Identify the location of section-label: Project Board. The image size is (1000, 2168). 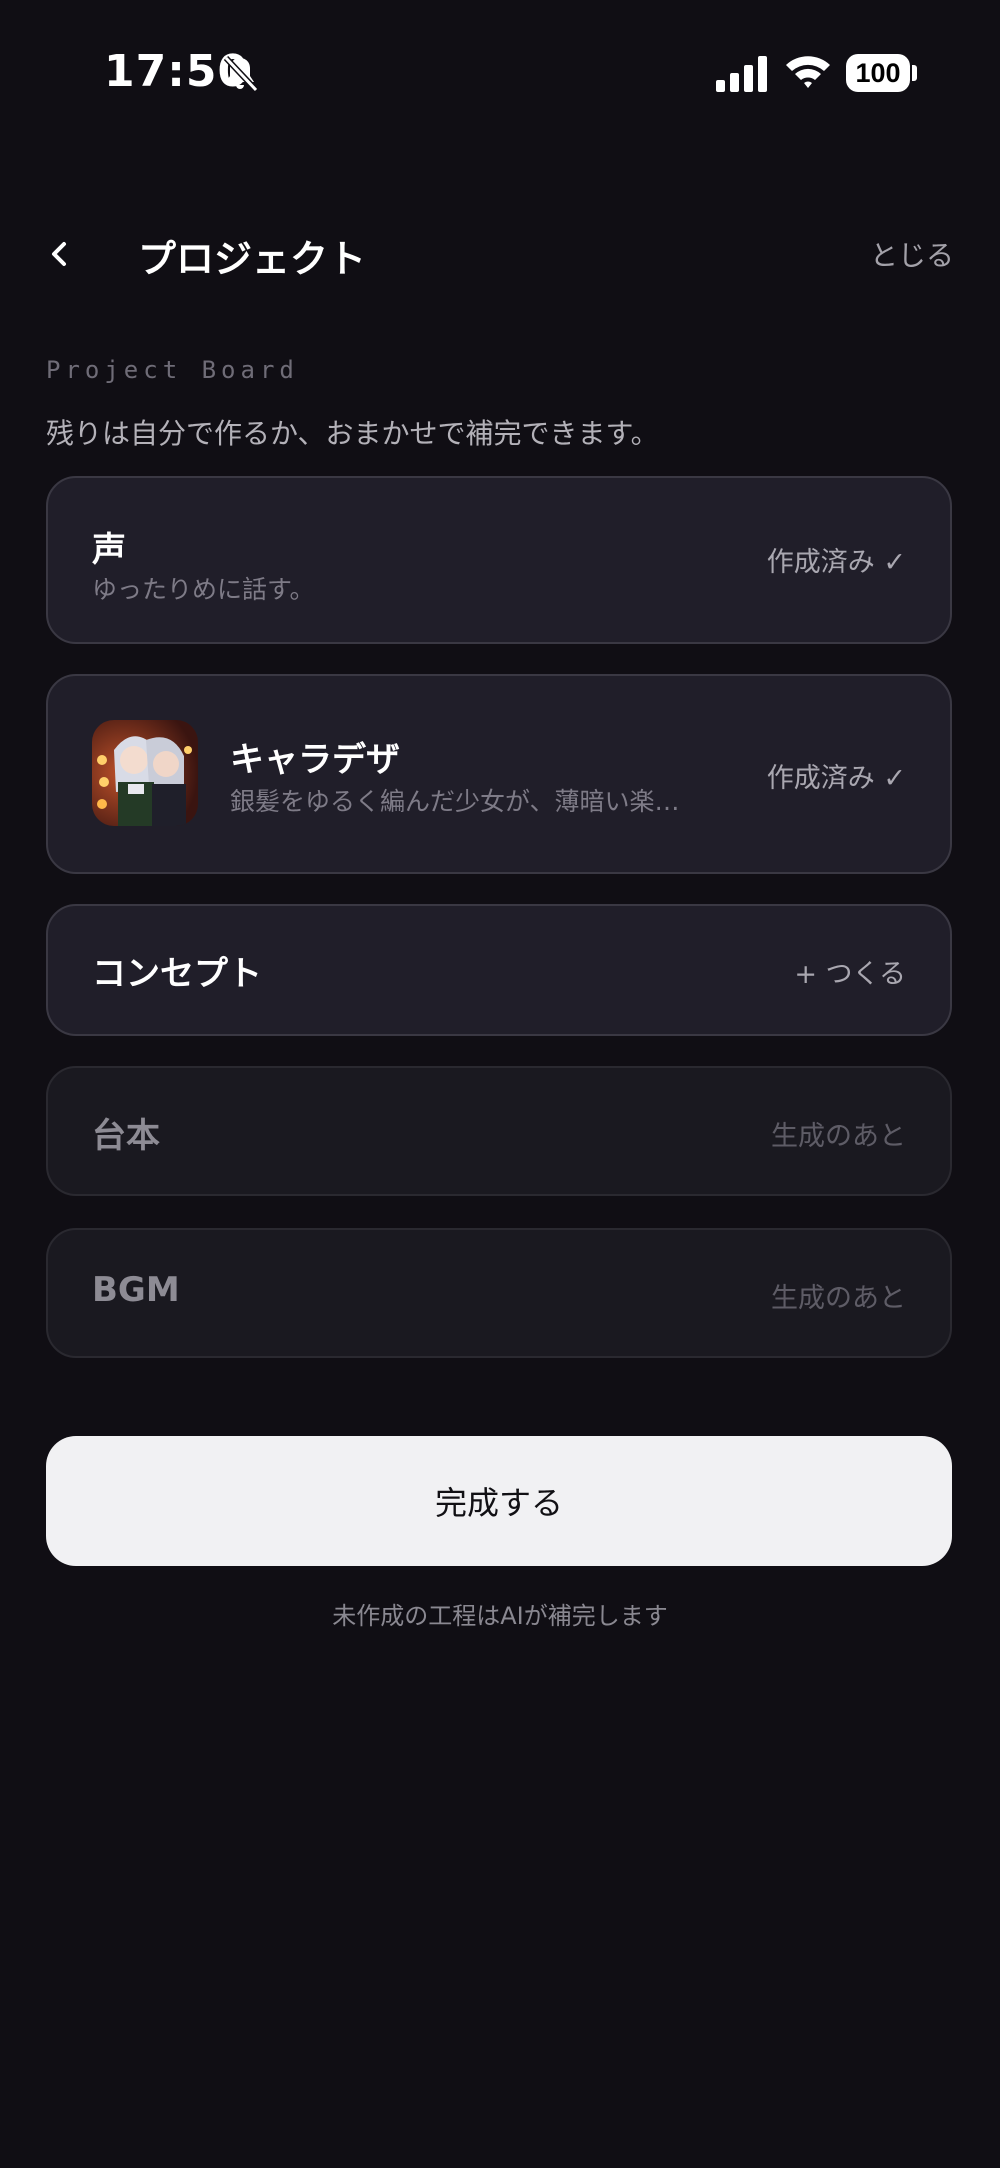
(172, 370).